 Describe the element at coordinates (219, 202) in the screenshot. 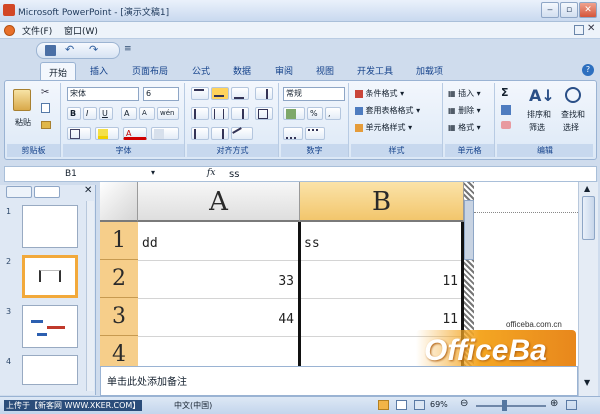

I see `column-header-a: A` at that location.